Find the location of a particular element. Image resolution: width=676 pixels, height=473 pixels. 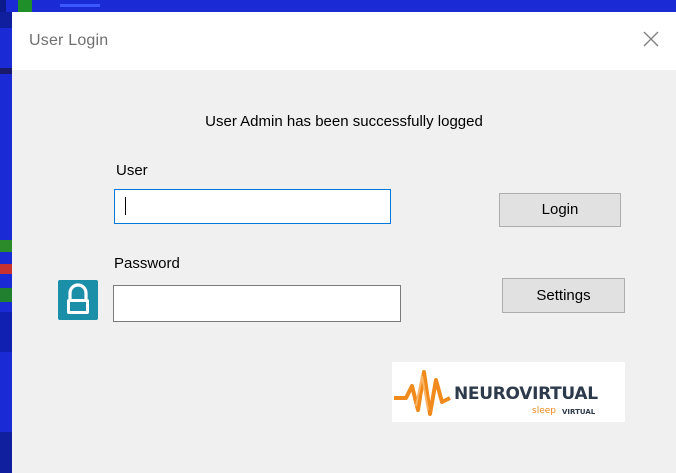

window-title: User Login is located at coordinates (69, 40).